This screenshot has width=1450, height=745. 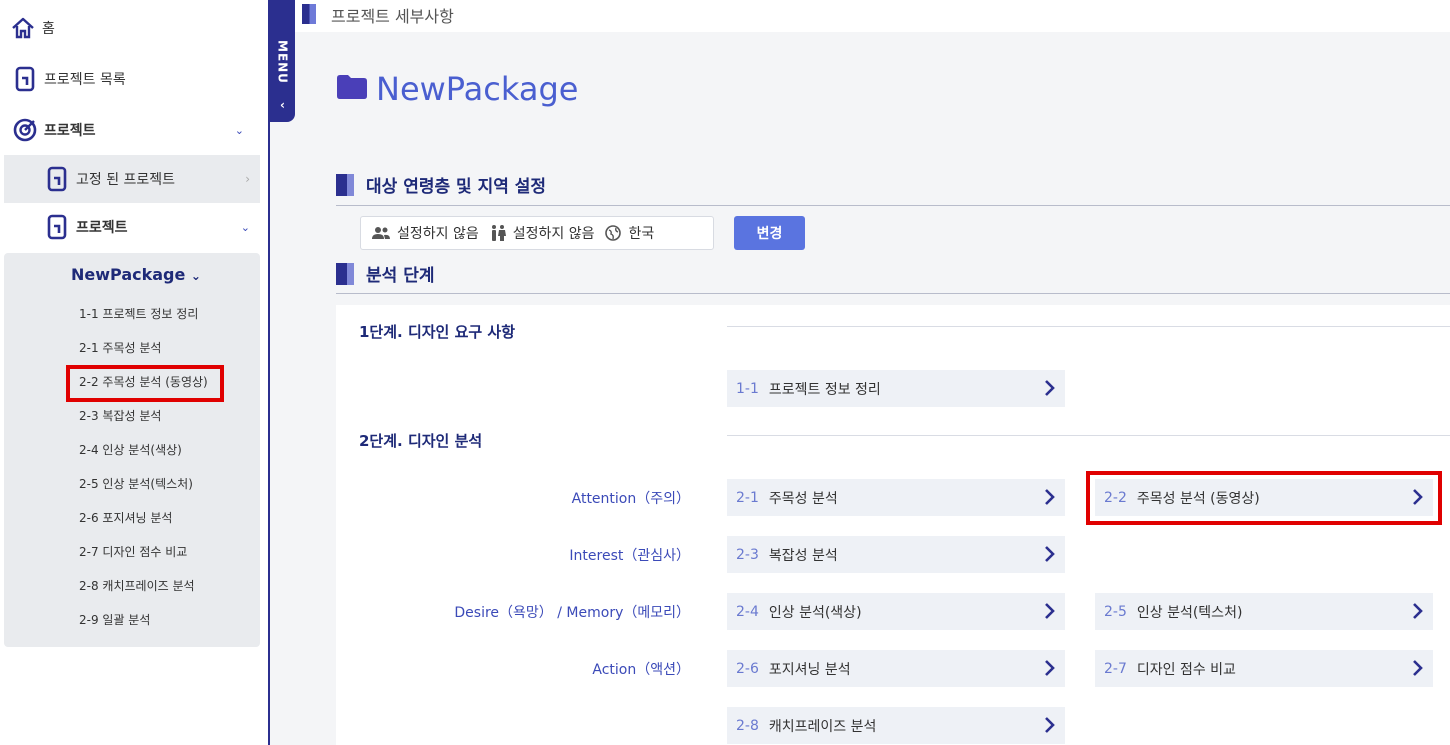 I want to click on age-setting: 설정하지 않음, so click(x=425, y=233).